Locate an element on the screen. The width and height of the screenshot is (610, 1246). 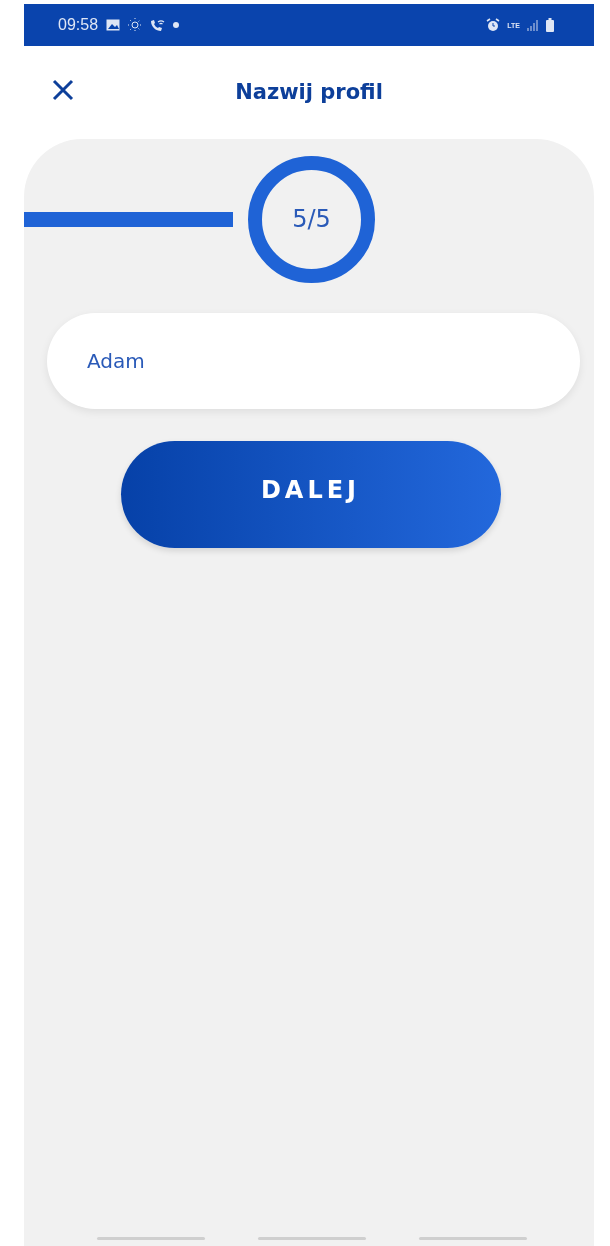
battery-icon is located at coordinates (550, 25).